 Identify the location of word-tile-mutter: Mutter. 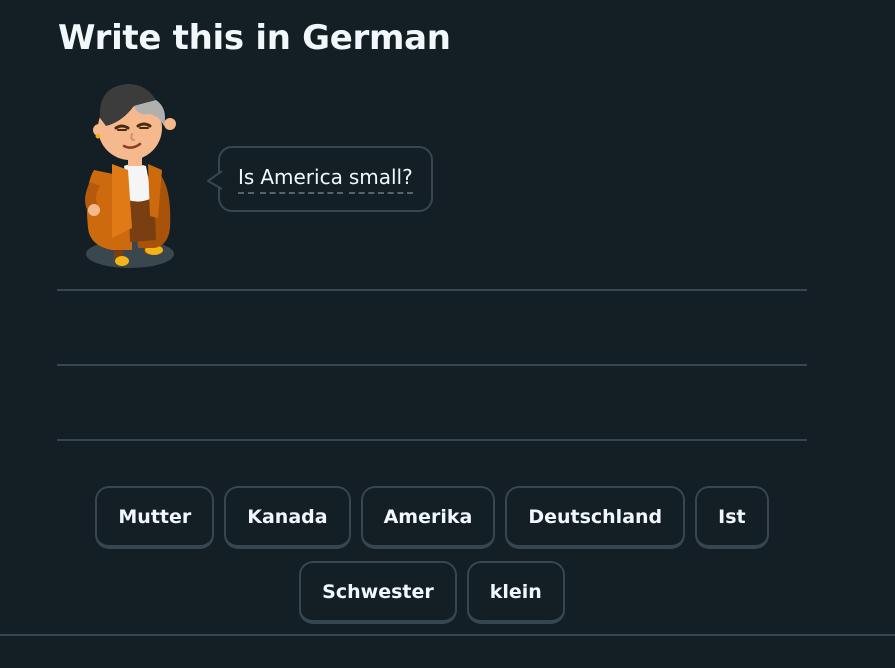
(155, 517).